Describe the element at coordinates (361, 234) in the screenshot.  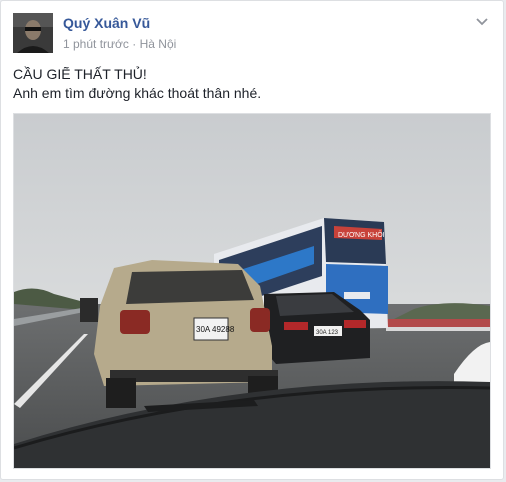
I see `bus-sign: DƯƠNG KHÔI` at that location.